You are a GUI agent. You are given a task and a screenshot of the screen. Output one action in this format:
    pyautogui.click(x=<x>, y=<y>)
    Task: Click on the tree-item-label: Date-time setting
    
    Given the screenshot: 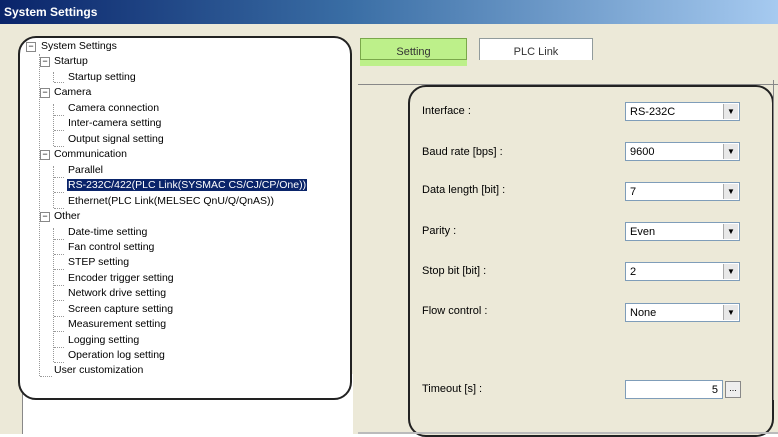 What is the action you would take?
    pyautogui.click(x=108, y=232)
    